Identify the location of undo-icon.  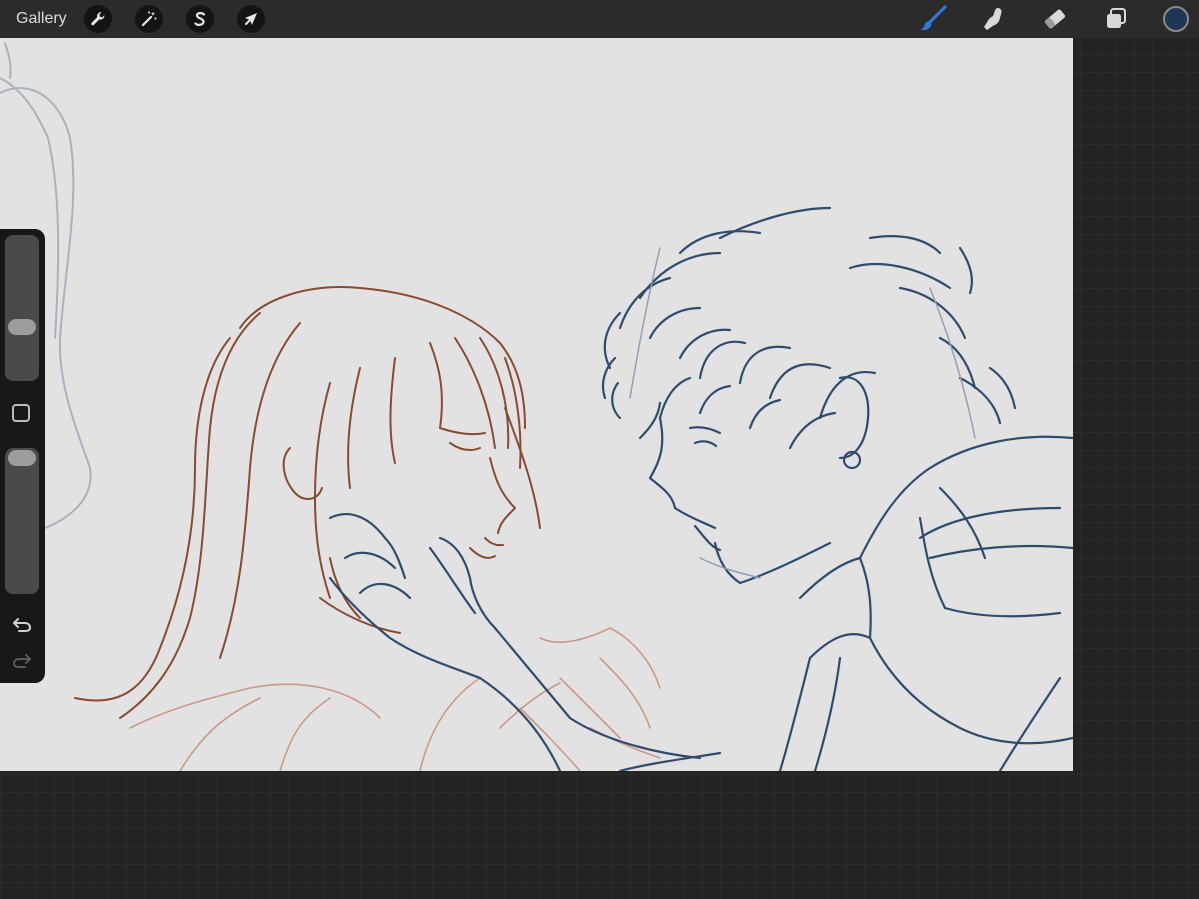
(22, 624).